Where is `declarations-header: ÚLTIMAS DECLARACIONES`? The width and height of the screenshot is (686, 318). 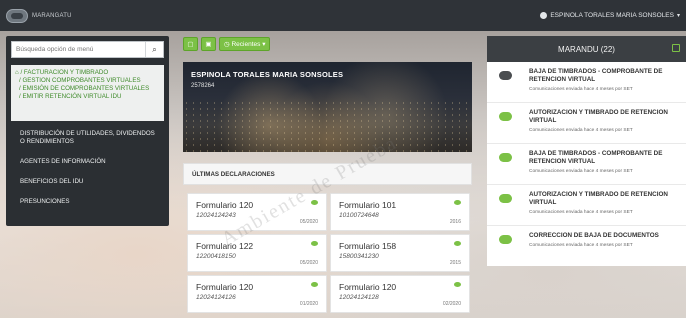 declarations-header: ÚLTIMAS DECLARACIONES is located at coordinates (327, 174).